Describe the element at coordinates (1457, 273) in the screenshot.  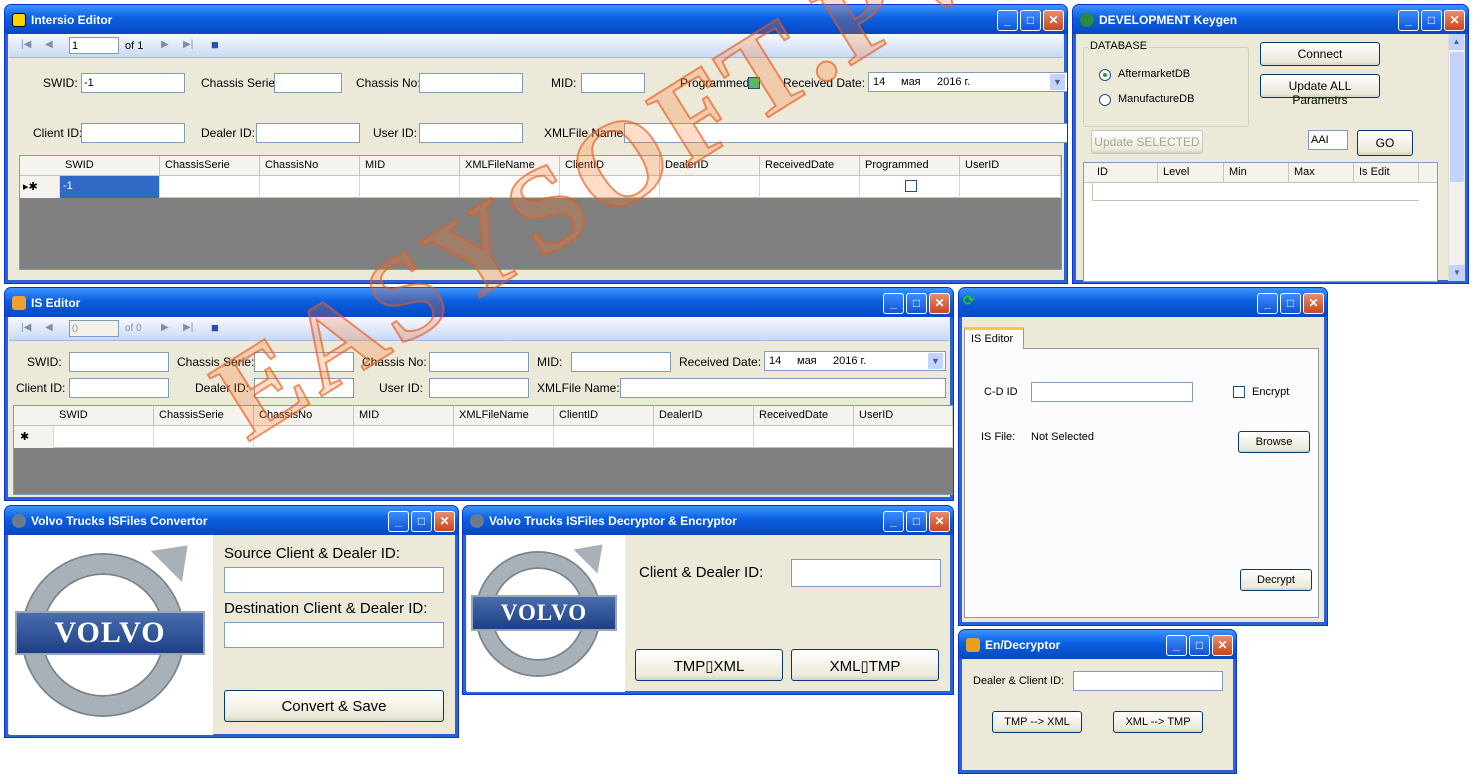
I see `scroll-down-icon: ▼` at that location.